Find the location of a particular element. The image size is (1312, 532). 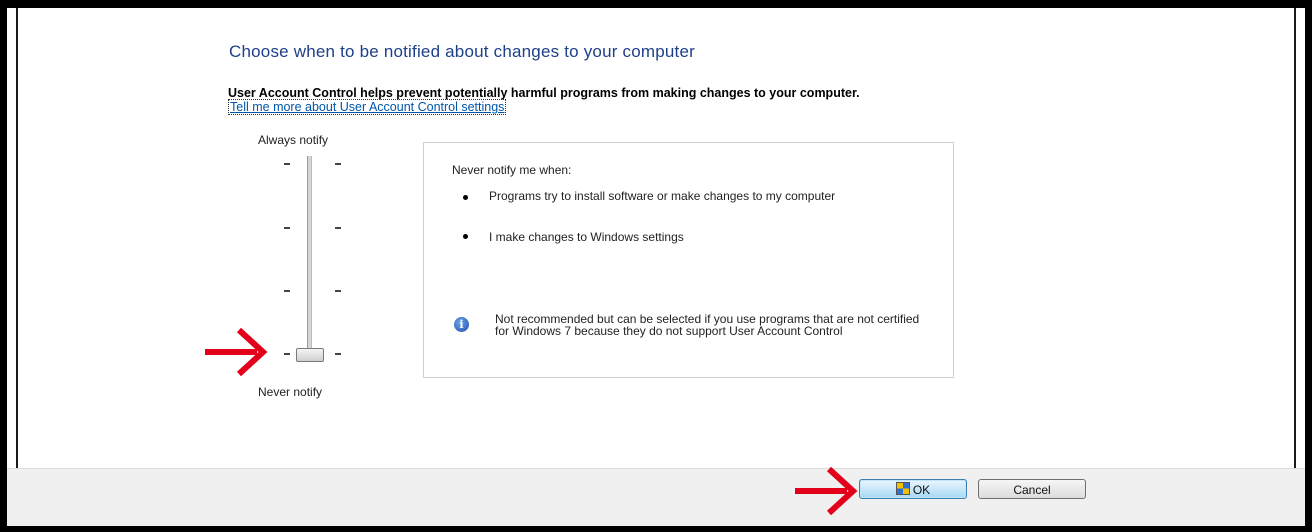

dialog-right-border is located at coordinates (1295, 267).